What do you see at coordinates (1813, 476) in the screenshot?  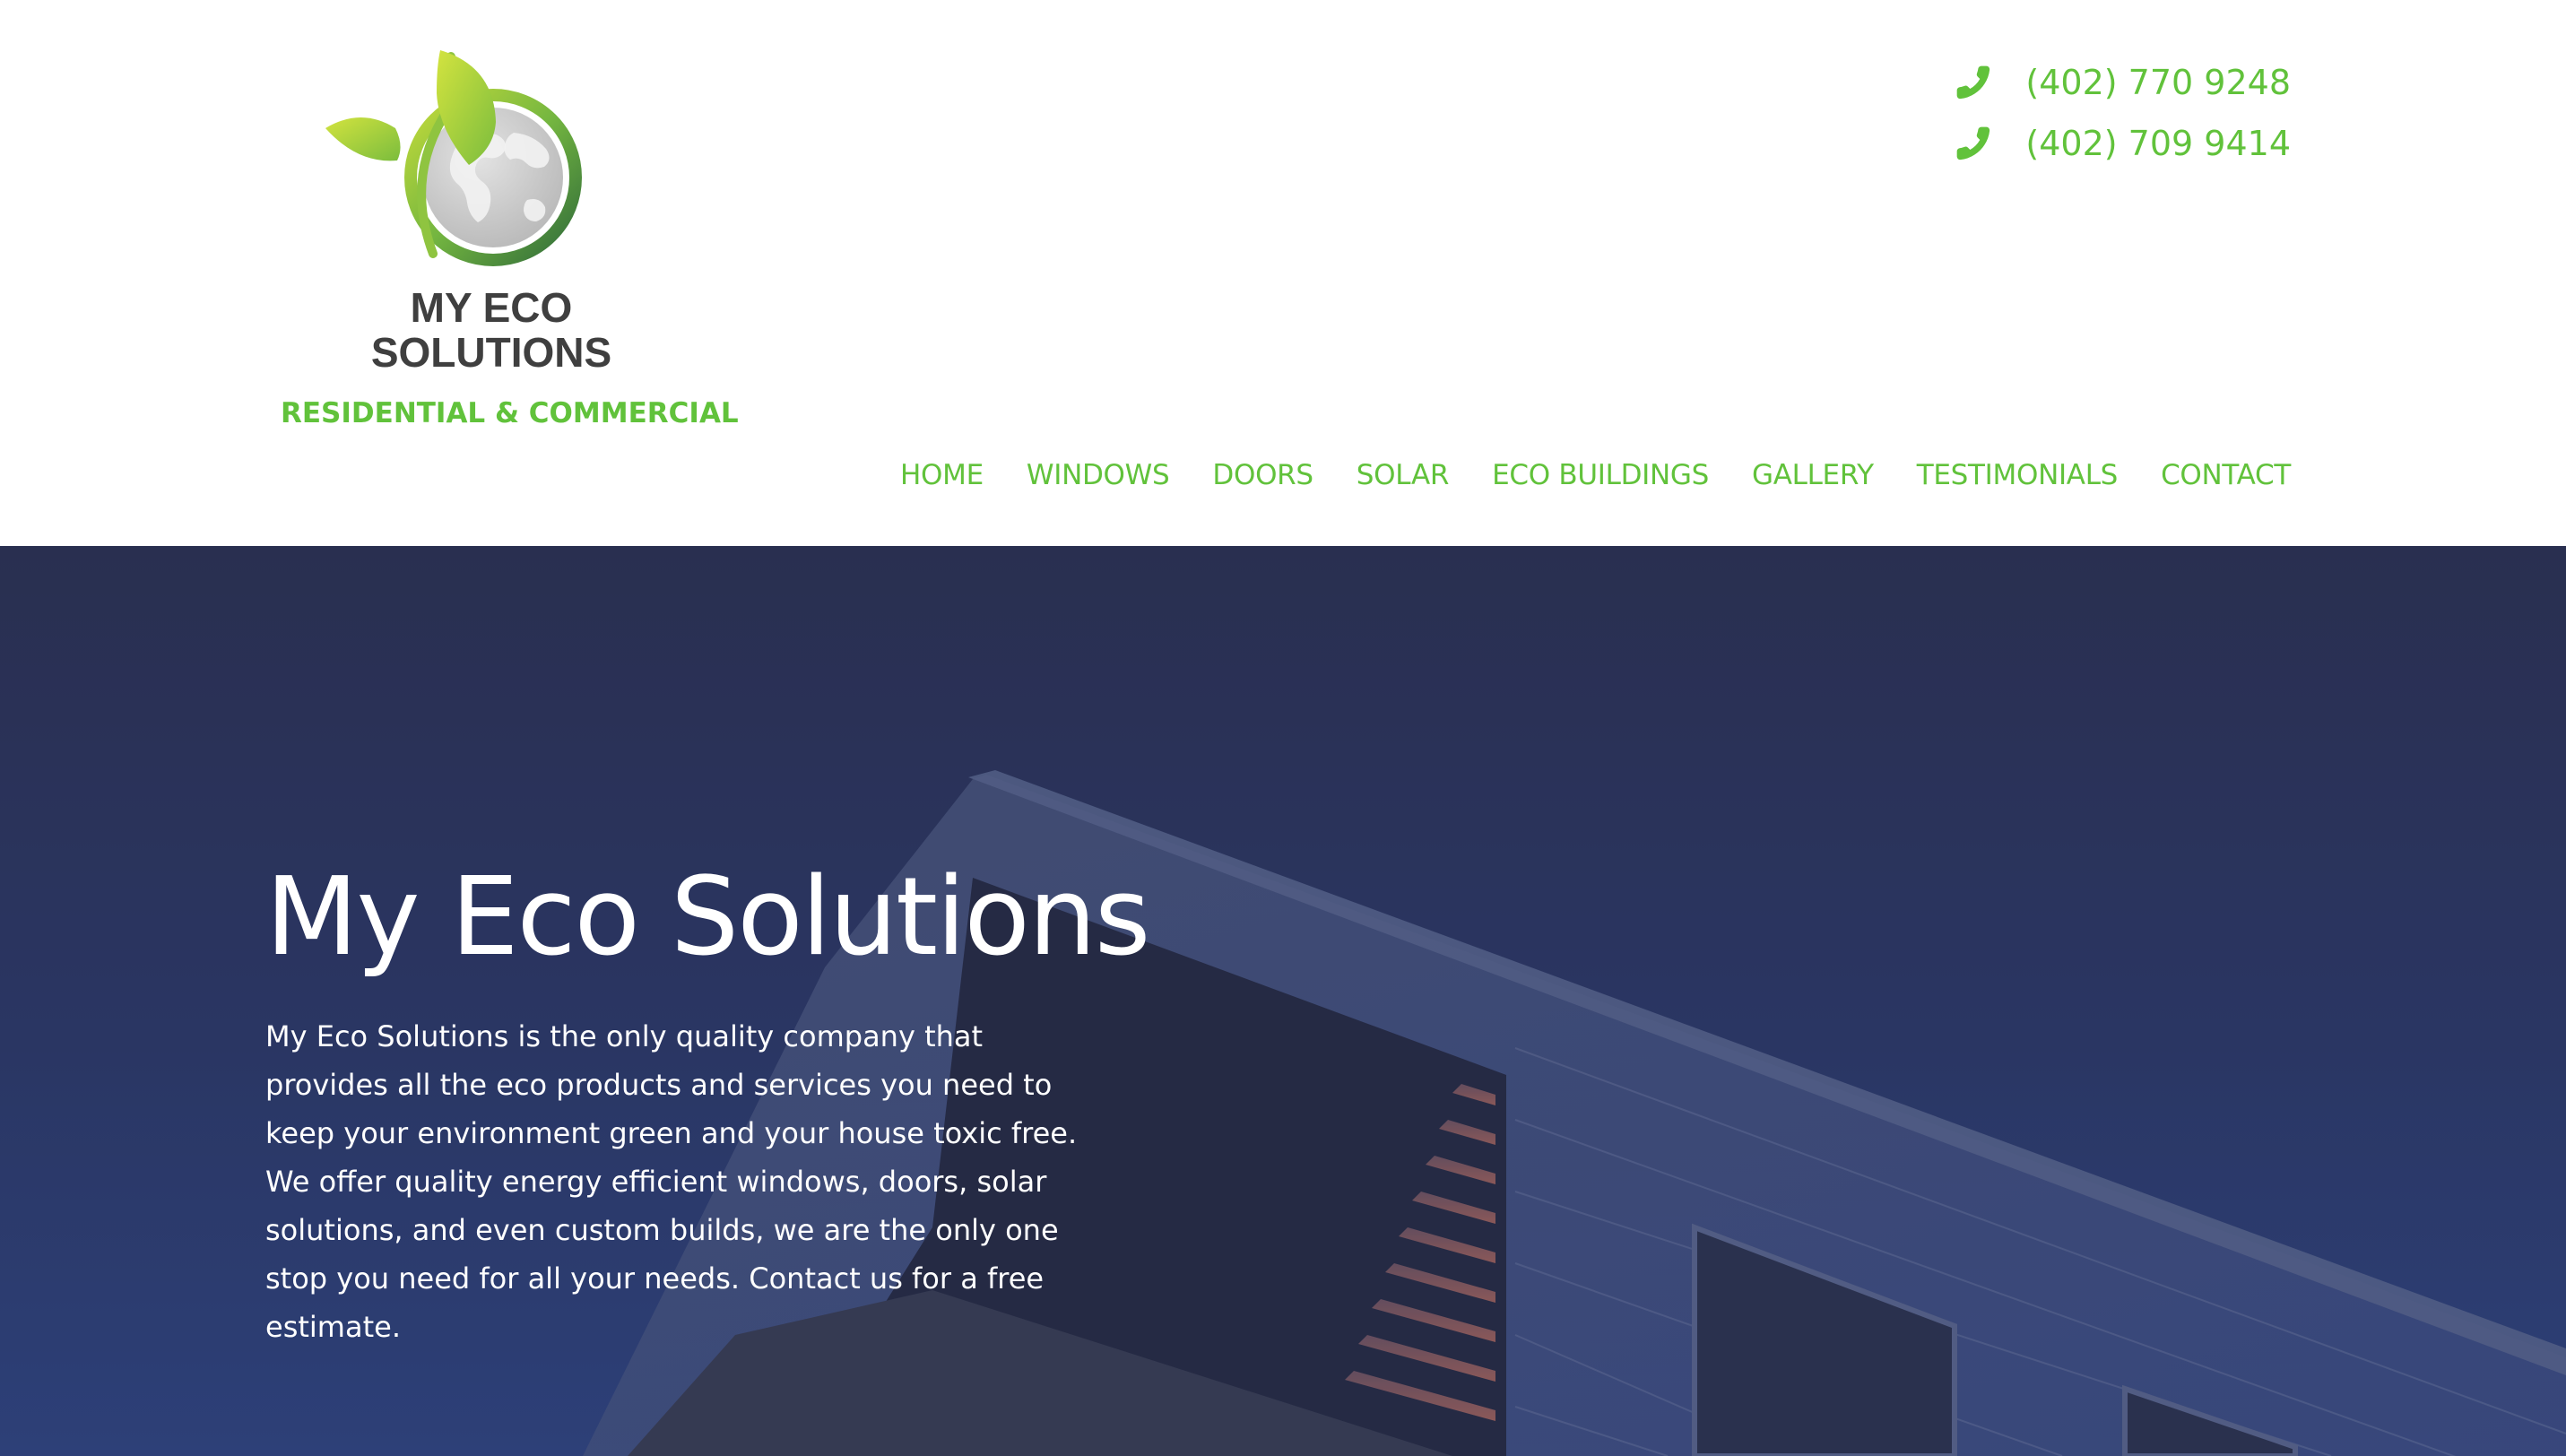 I see `nav-gallery: GALLERY` at bounding box center [1813, 476].